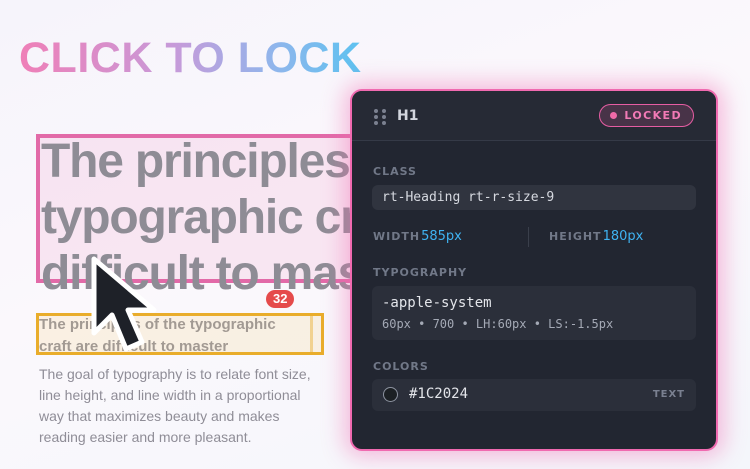 The height and width of the screenshot is (469, 750). What do you see at coordinates (441, 236) in the screenshot?
I see `width-value: 585px` at bounding box center [441, 236].